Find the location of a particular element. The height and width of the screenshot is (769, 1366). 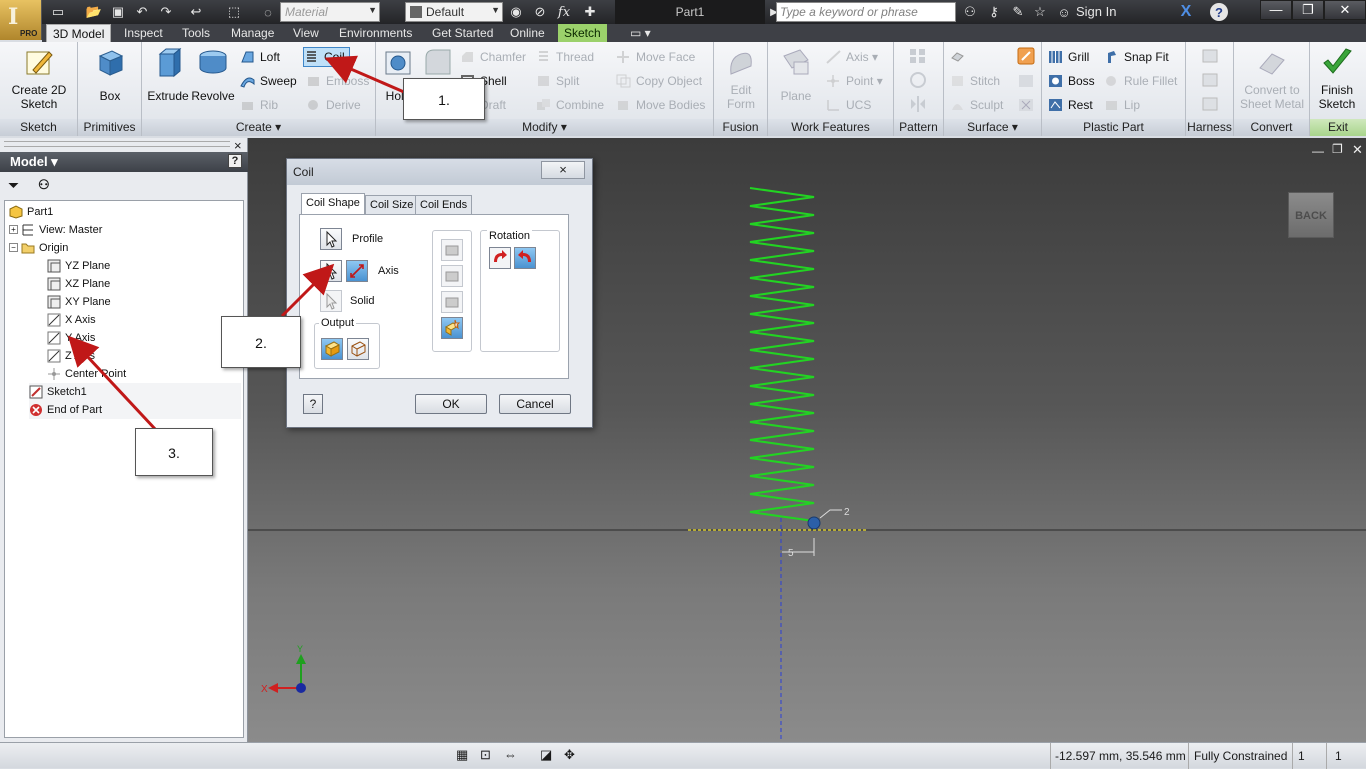

exchange-icon: X is located at coordinates (1186, 12).